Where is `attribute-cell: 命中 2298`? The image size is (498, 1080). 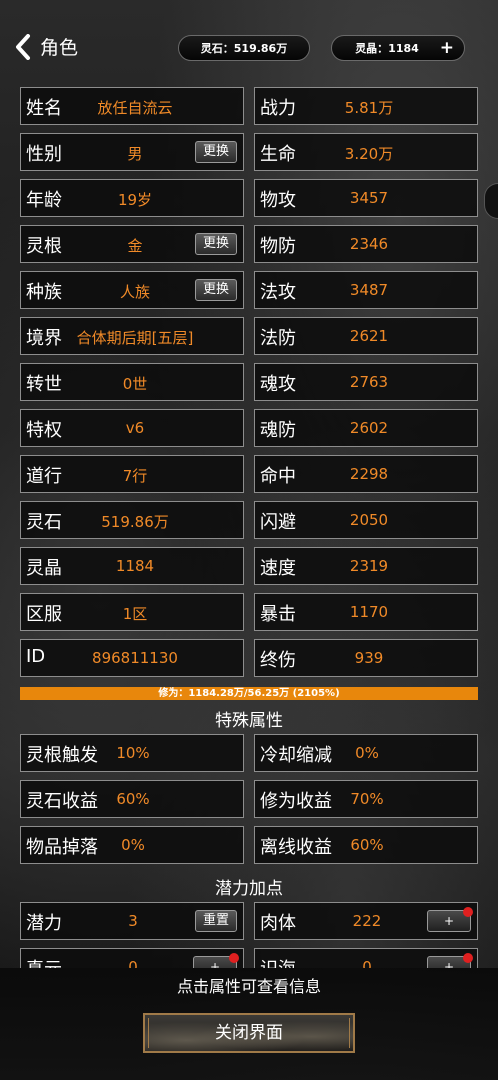
attribute-cell: 命中 2298 is located at coordinates (366, 474).